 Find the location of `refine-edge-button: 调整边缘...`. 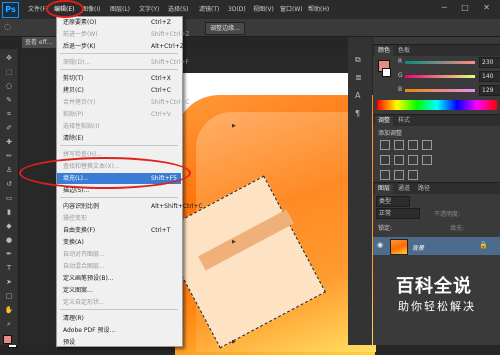

refine-edge-button: 调整边缘... is located at coordinates (225, 28).